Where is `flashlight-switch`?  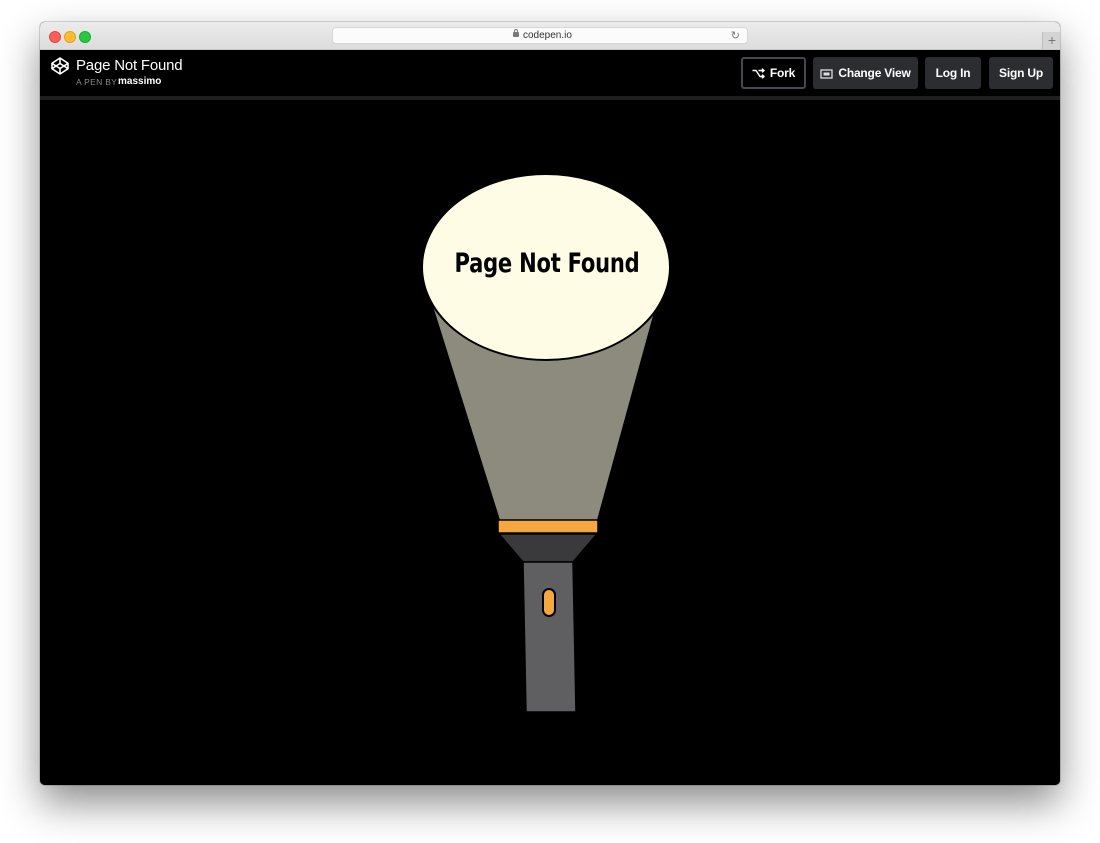
flashlight-switch is located at coordinates (549, 602).